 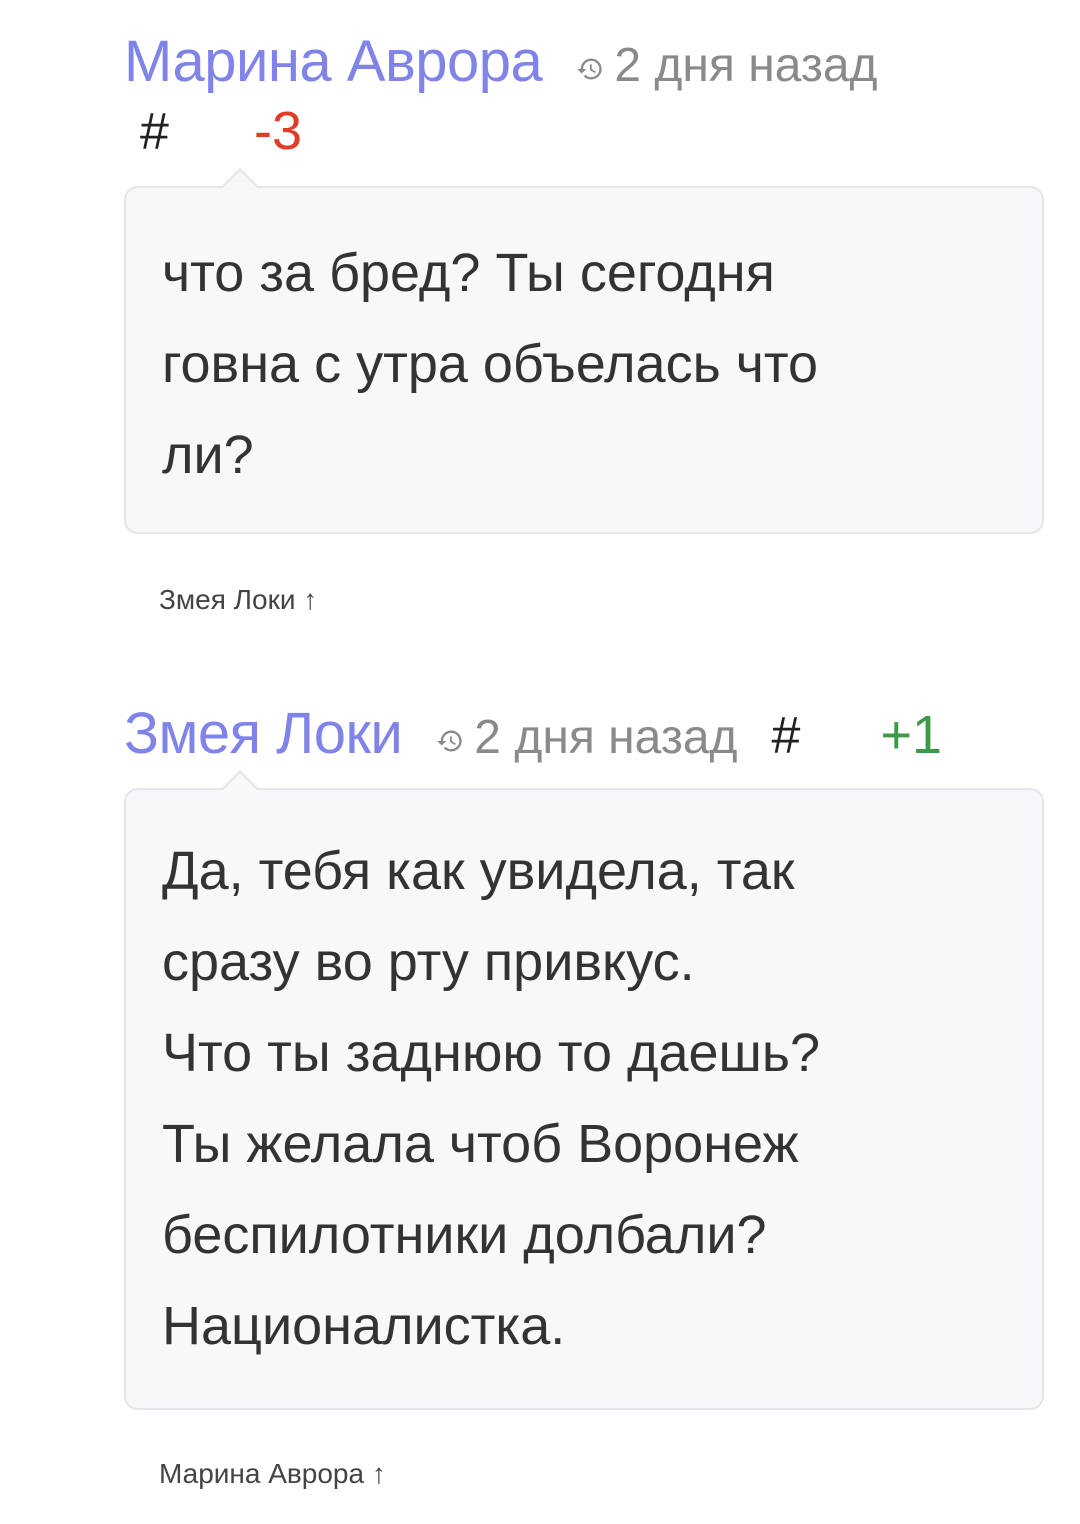 I want to click on comment-score: -3, so click(x=278, y=131).